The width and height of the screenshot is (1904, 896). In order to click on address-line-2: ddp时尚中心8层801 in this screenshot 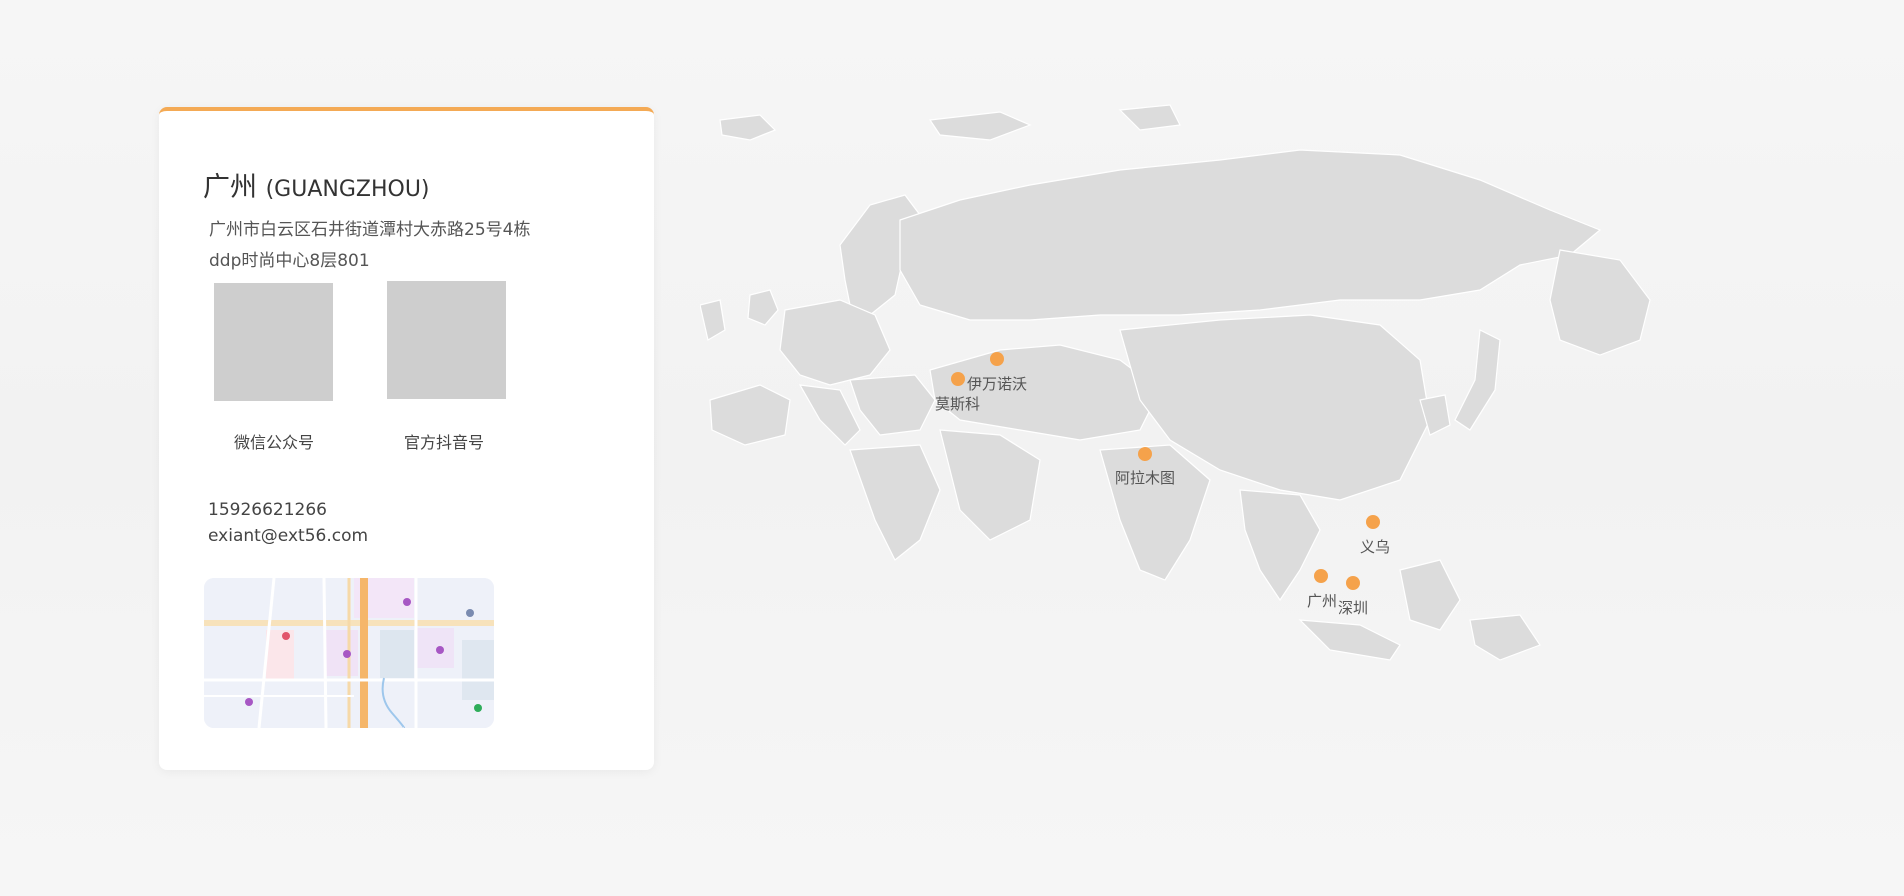, I will do `click(289, 261)`.